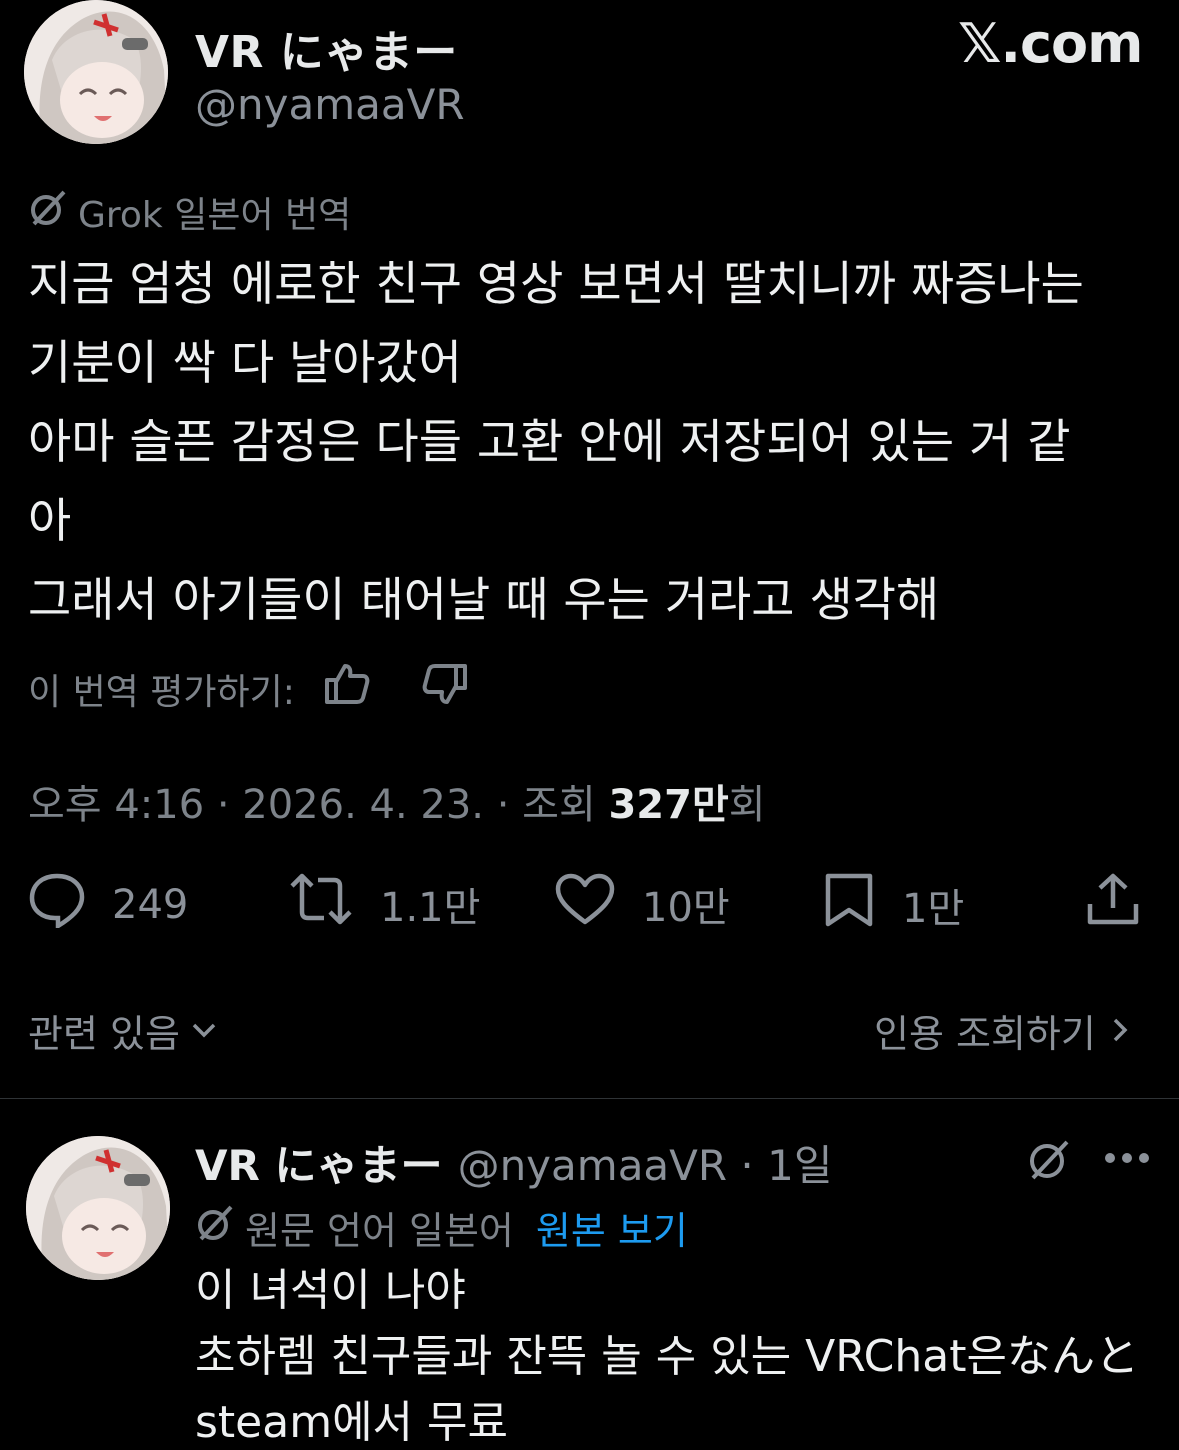  Describe the element at coordinates (318, 805) in the screenshot. I see `tweet-timestamp: 오후 4:16 · 2026. 4. 23. · 조회` at that location.